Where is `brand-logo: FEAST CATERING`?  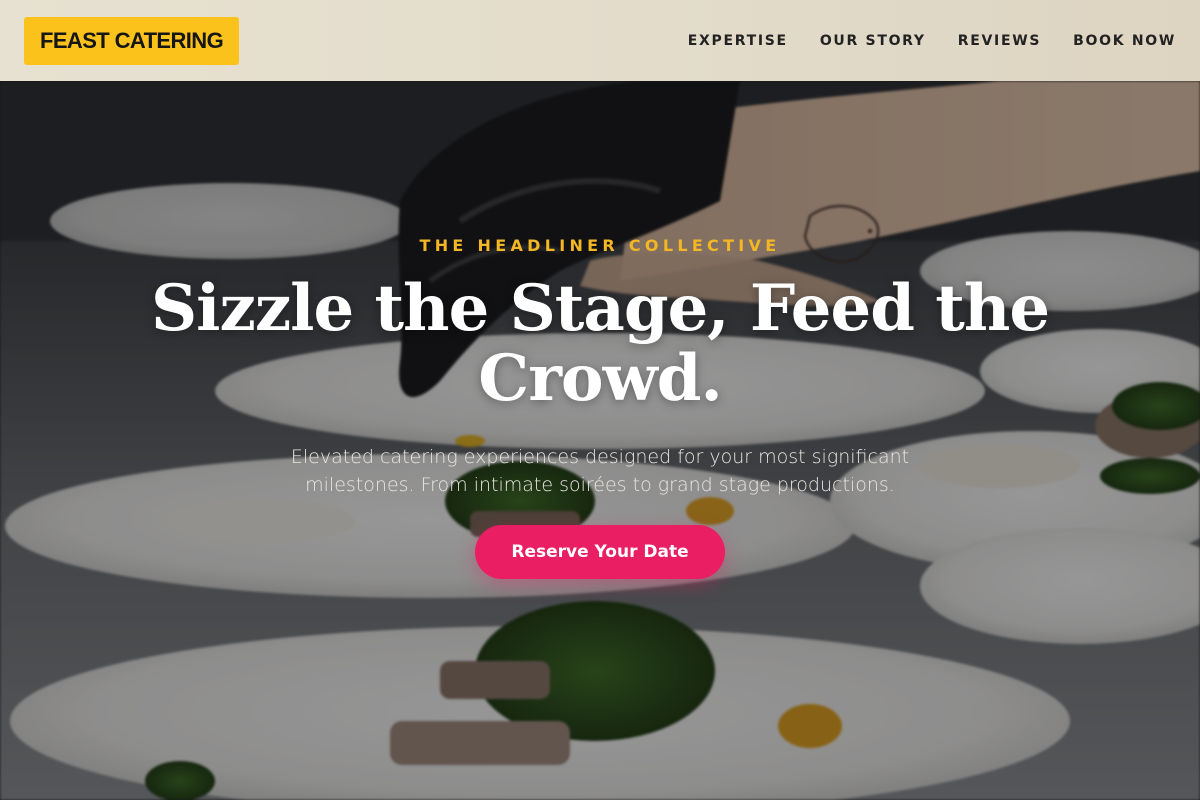
brand-logo: FEAST CATERING is located at coordinates (132, 40).